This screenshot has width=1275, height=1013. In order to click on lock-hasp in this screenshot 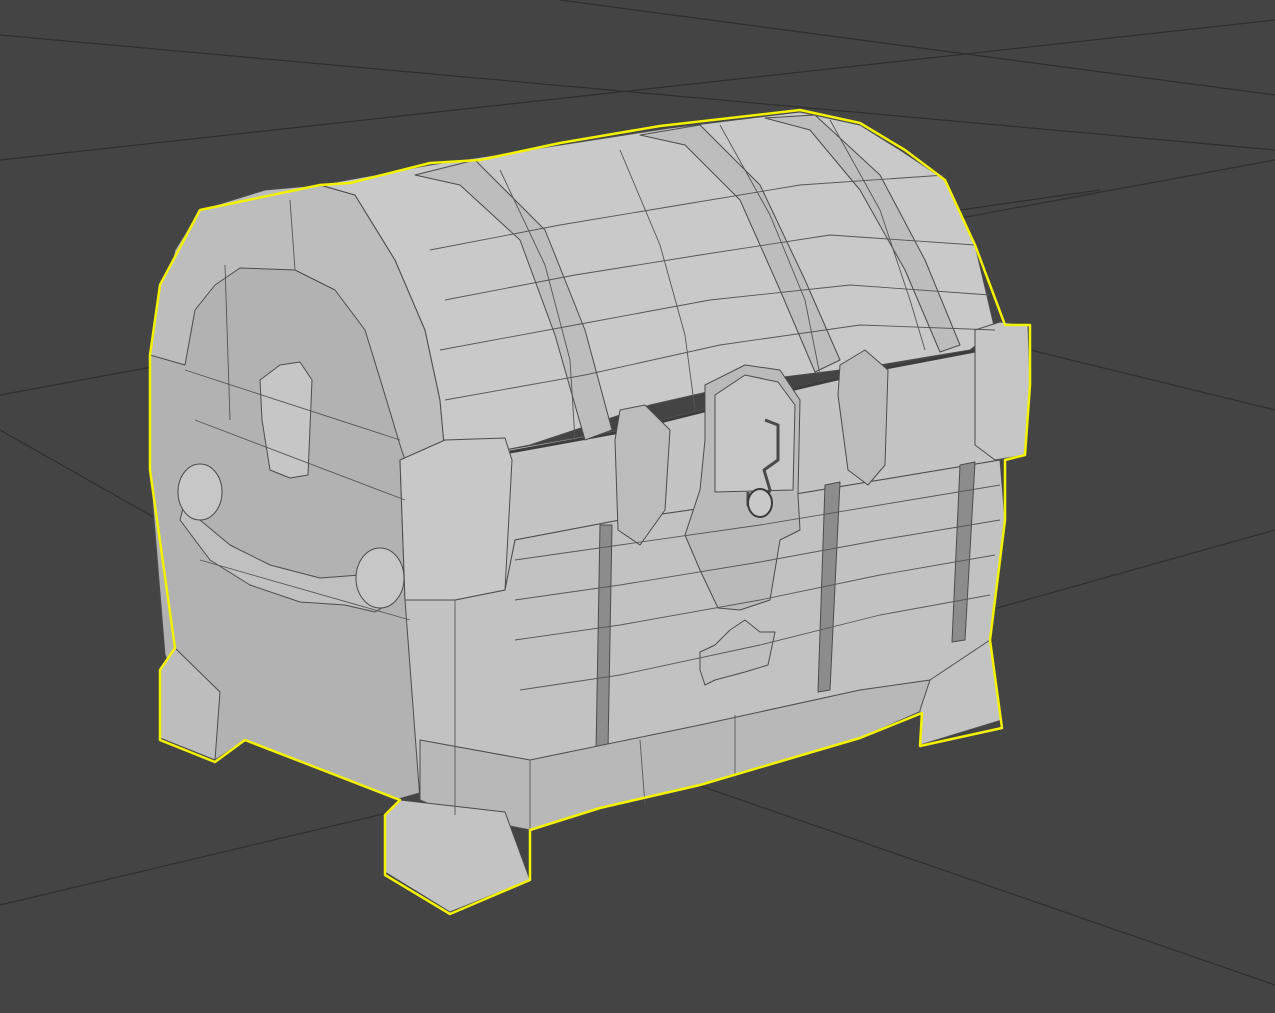, I will do `click(755, 433)`.